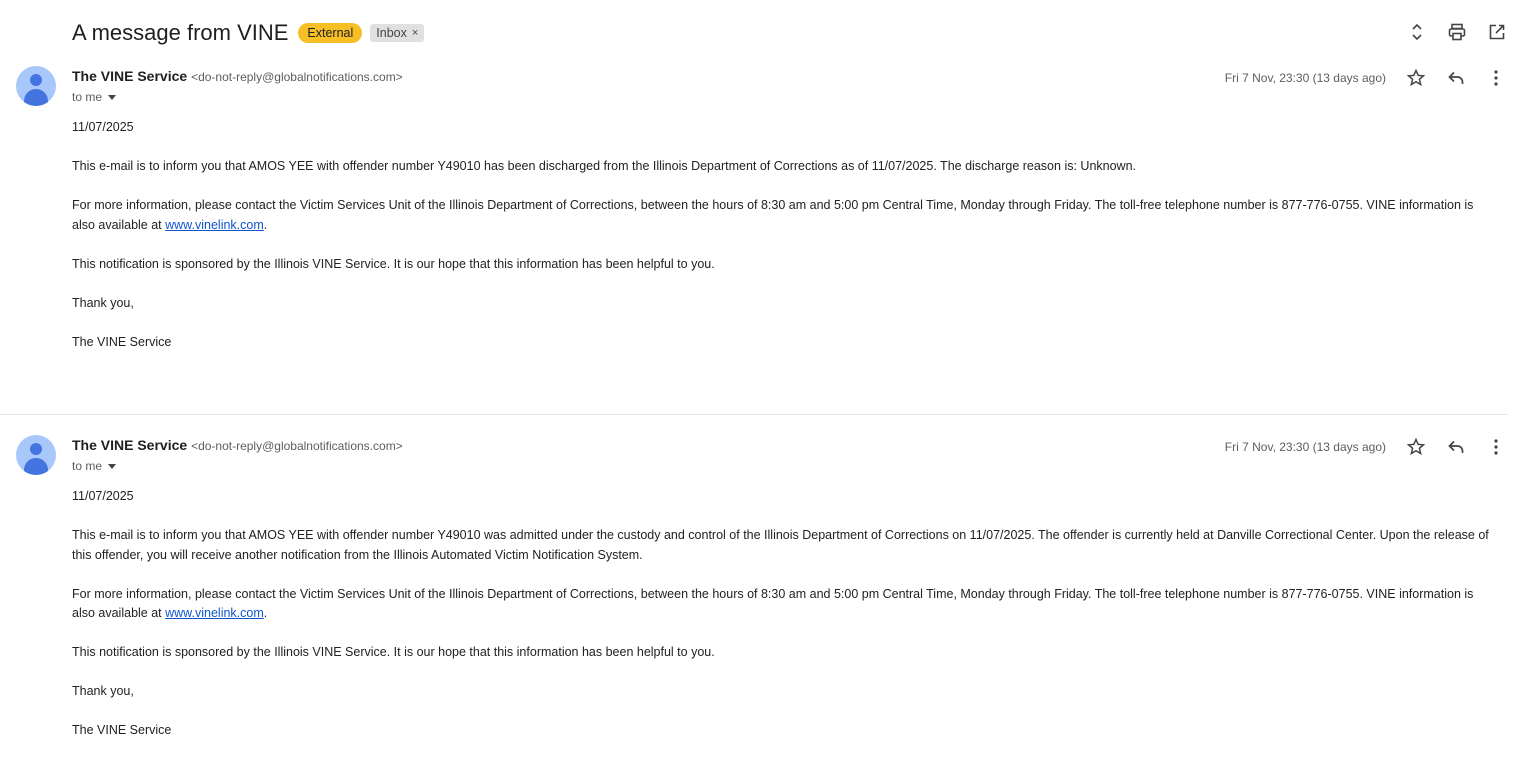  I want to click on message-divider, so click(754, 414).